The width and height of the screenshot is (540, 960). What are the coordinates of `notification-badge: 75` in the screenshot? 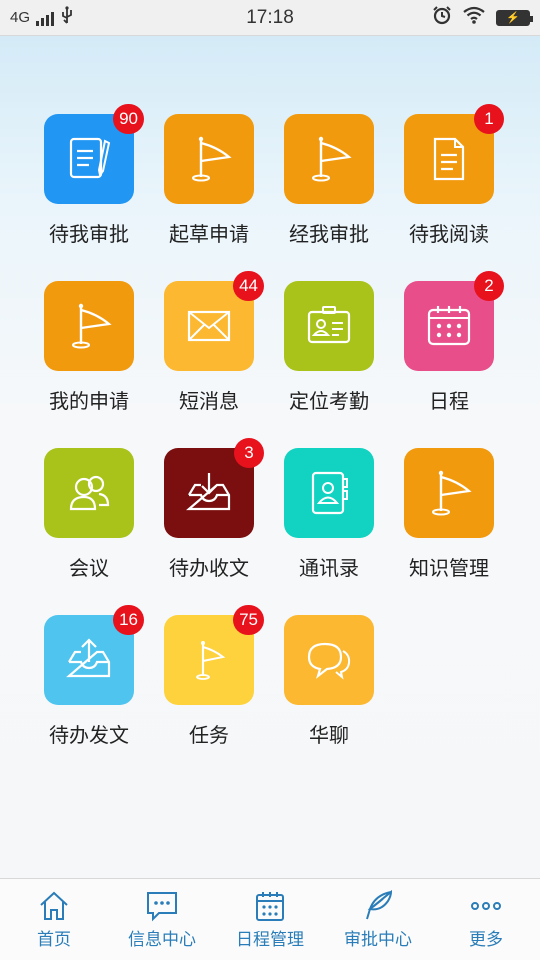 It's located at (248, 620).